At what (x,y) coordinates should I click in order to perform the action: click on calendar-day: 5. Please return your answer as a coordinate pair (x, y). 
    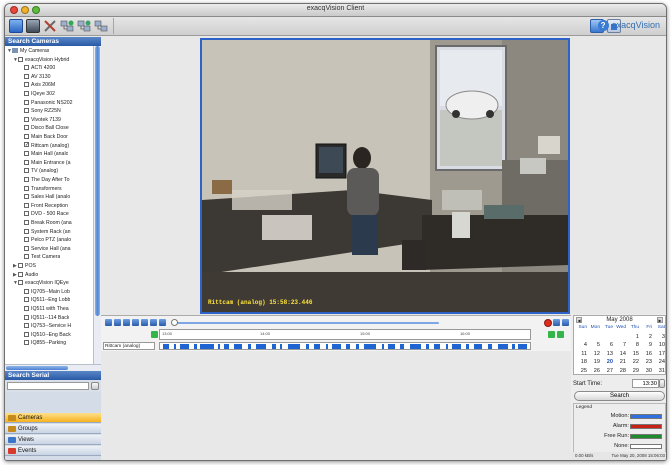
    Looking at the image, I should click on (594, 345).